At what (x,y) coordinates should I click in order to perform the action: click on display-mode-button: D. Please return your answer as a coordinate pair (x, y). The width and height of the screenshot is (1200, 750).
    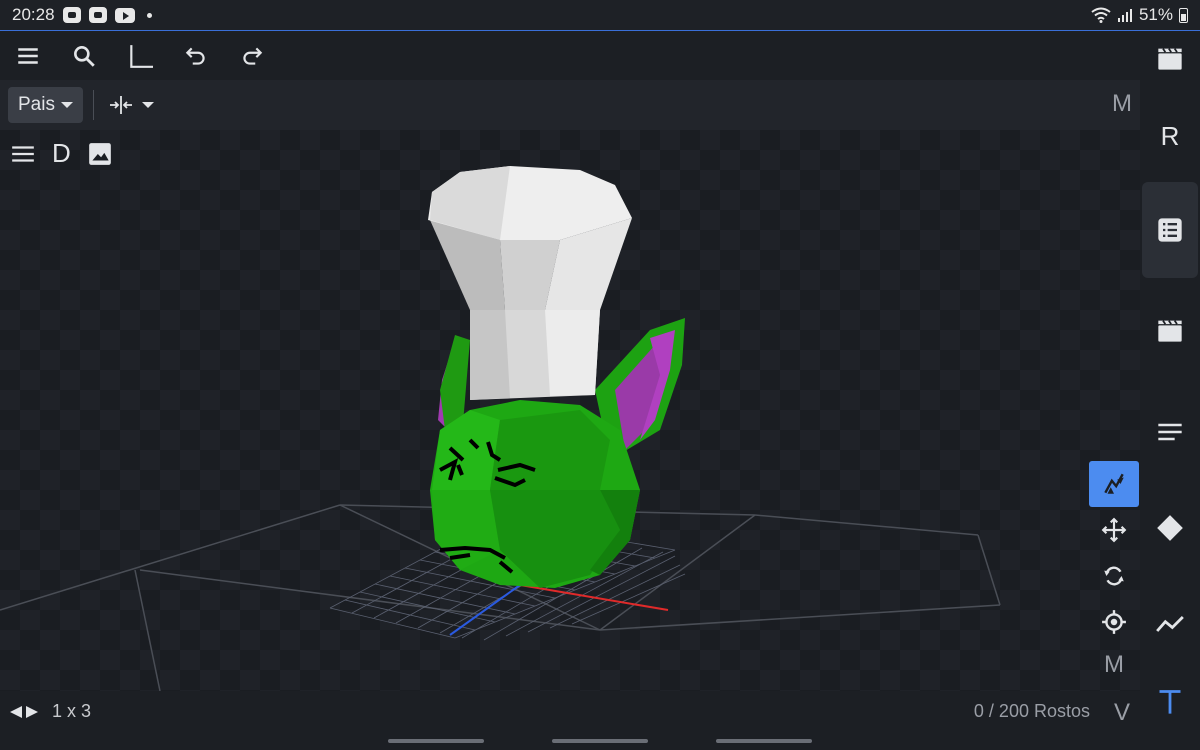
    Looking at the image, I should click on (61, 153).